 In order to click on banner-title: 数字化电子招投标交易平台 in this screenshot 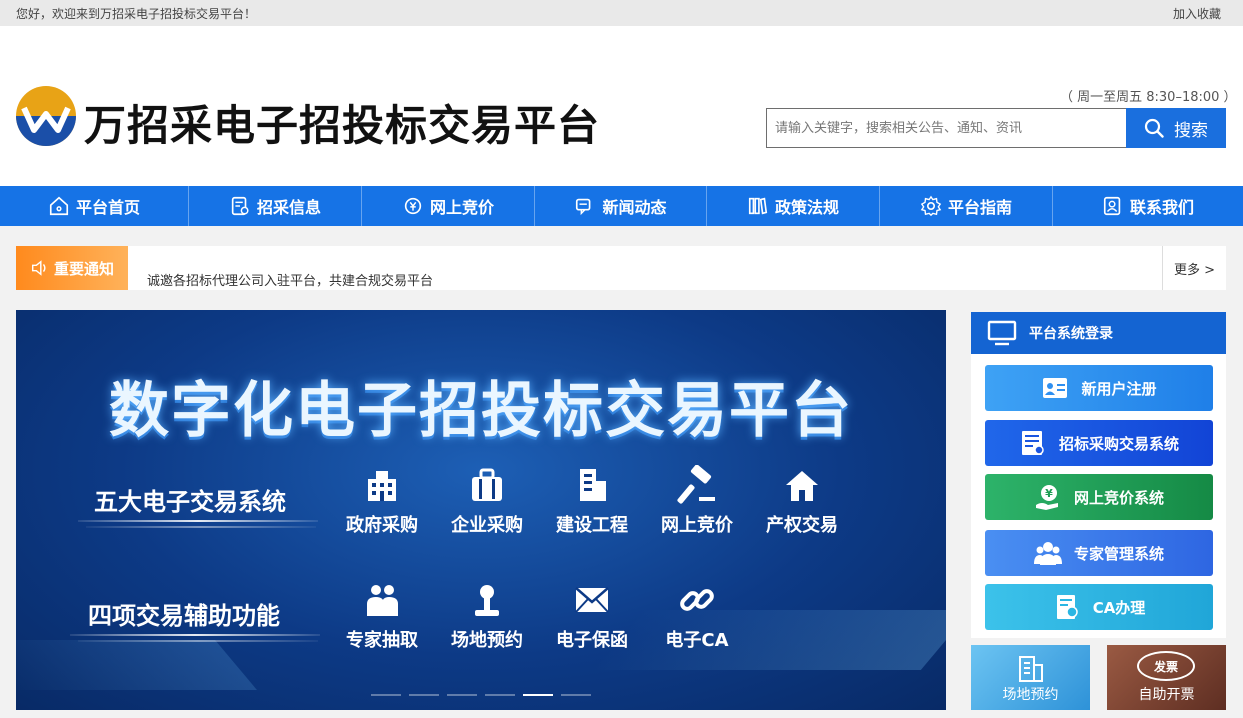, I will do `click(481, 411)`.